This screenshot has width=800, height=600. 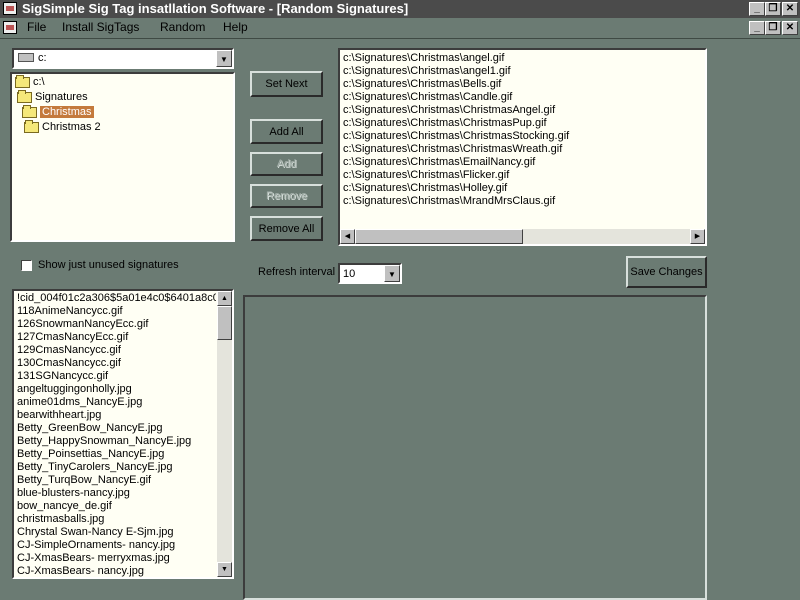 What do you see at coordinates (10, 8) in the screenshot?
I see `app-icon` at bounding box center [10, 8].